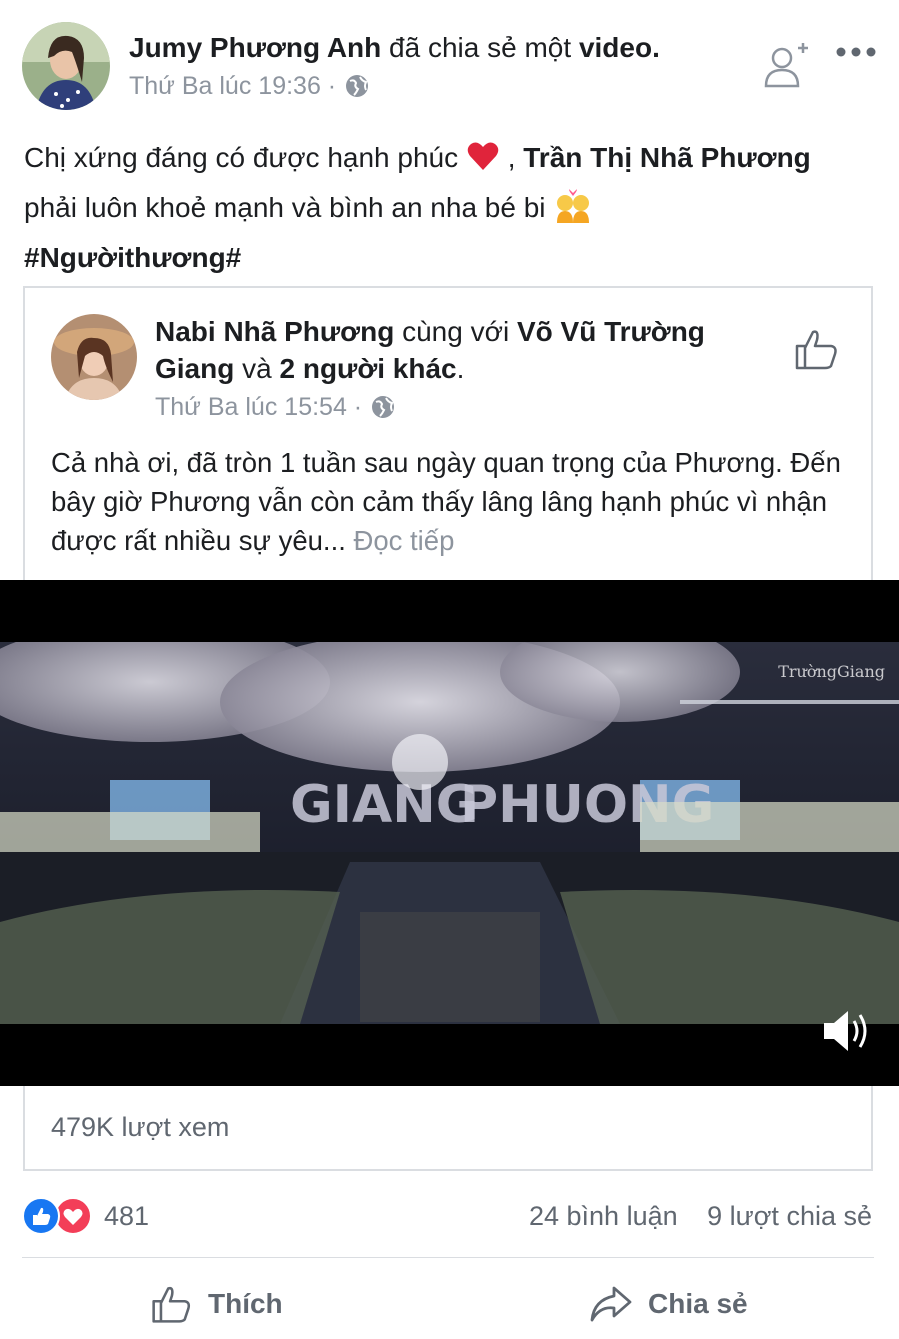  Describe the element at coordinates (448, 1257) in the screenshot. I see `divider` at that location.